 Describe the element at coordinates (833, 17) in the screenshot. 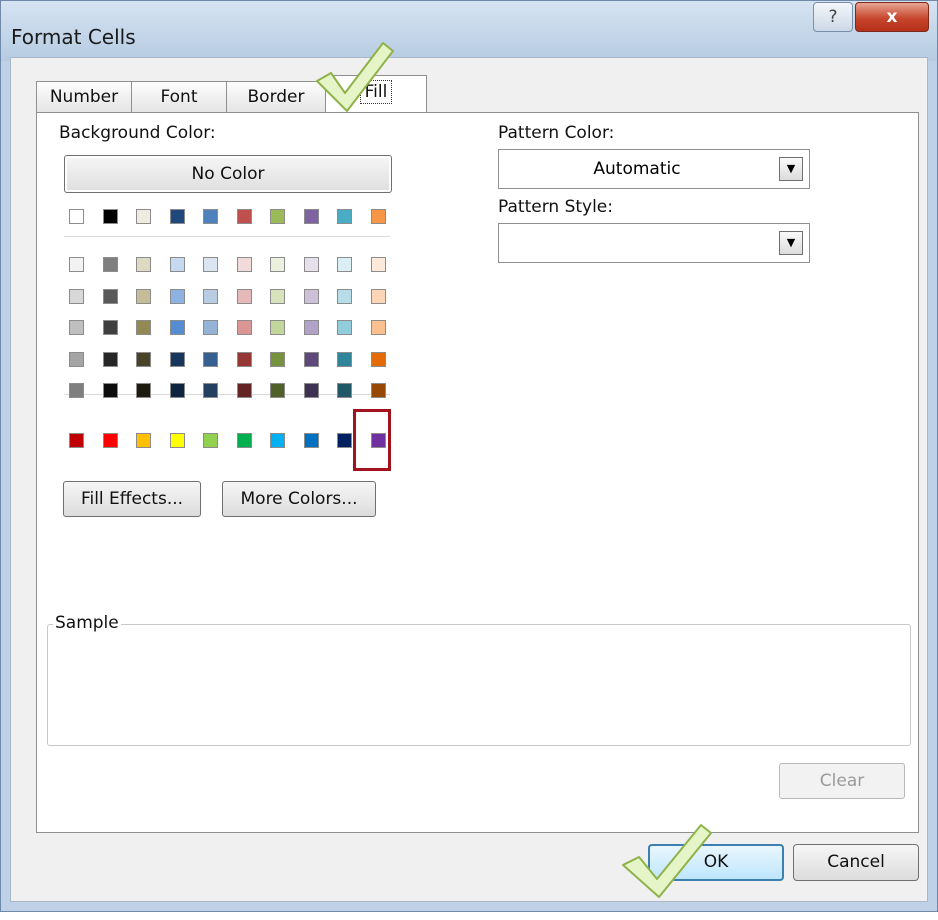

I see `help-button: ?` at that location.